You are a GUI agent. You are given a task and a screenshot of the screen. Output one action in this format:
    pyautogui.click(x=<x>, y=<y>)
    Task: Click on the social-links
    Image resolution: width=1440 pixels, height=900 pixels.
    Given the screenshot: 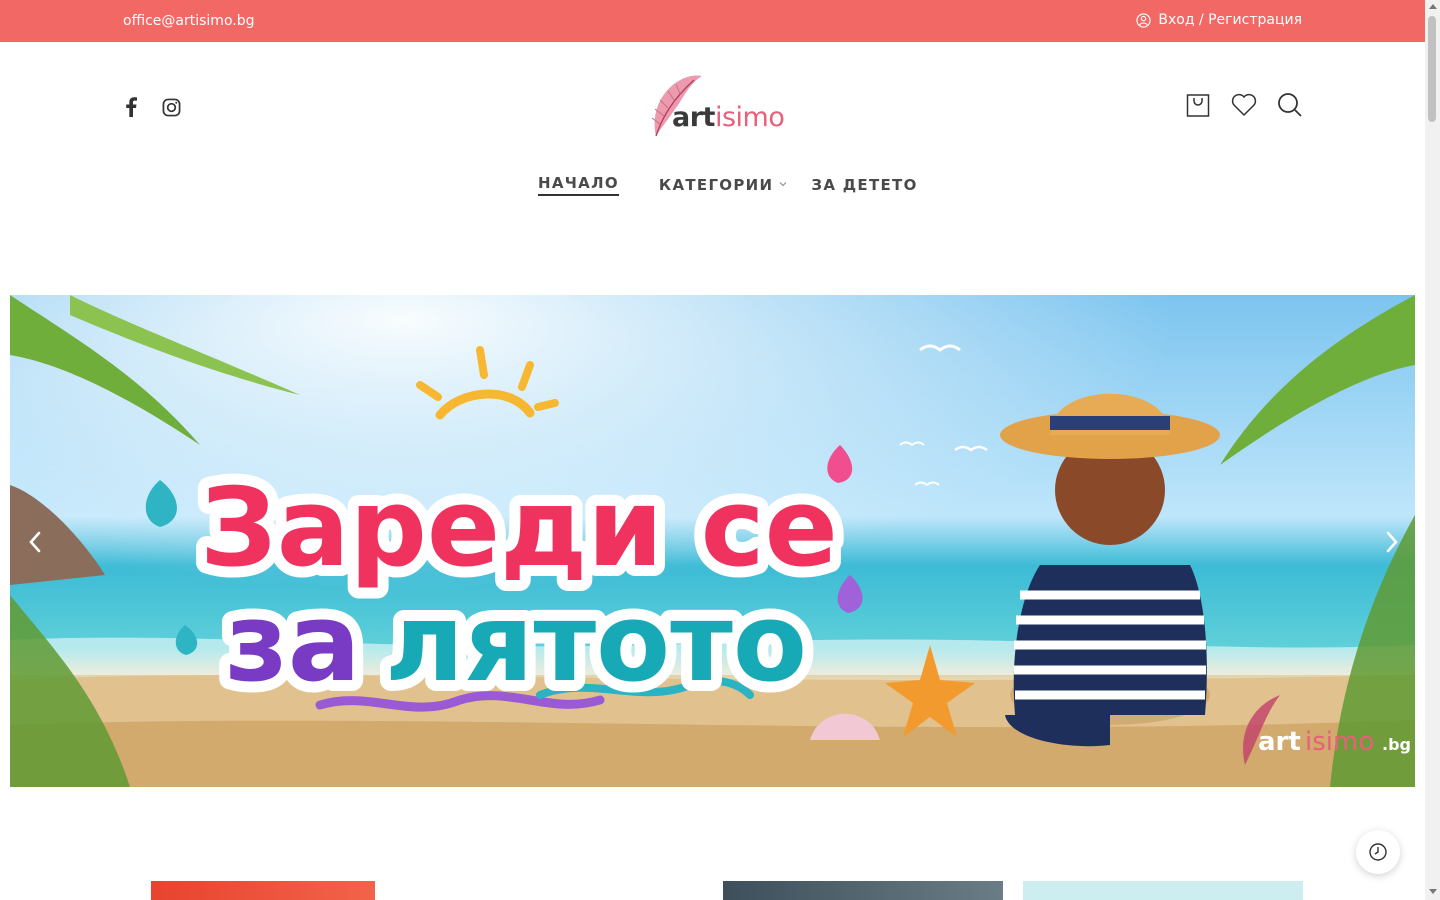 What is the action you would take?
    pyautogui.click(x=151, y=107)
    